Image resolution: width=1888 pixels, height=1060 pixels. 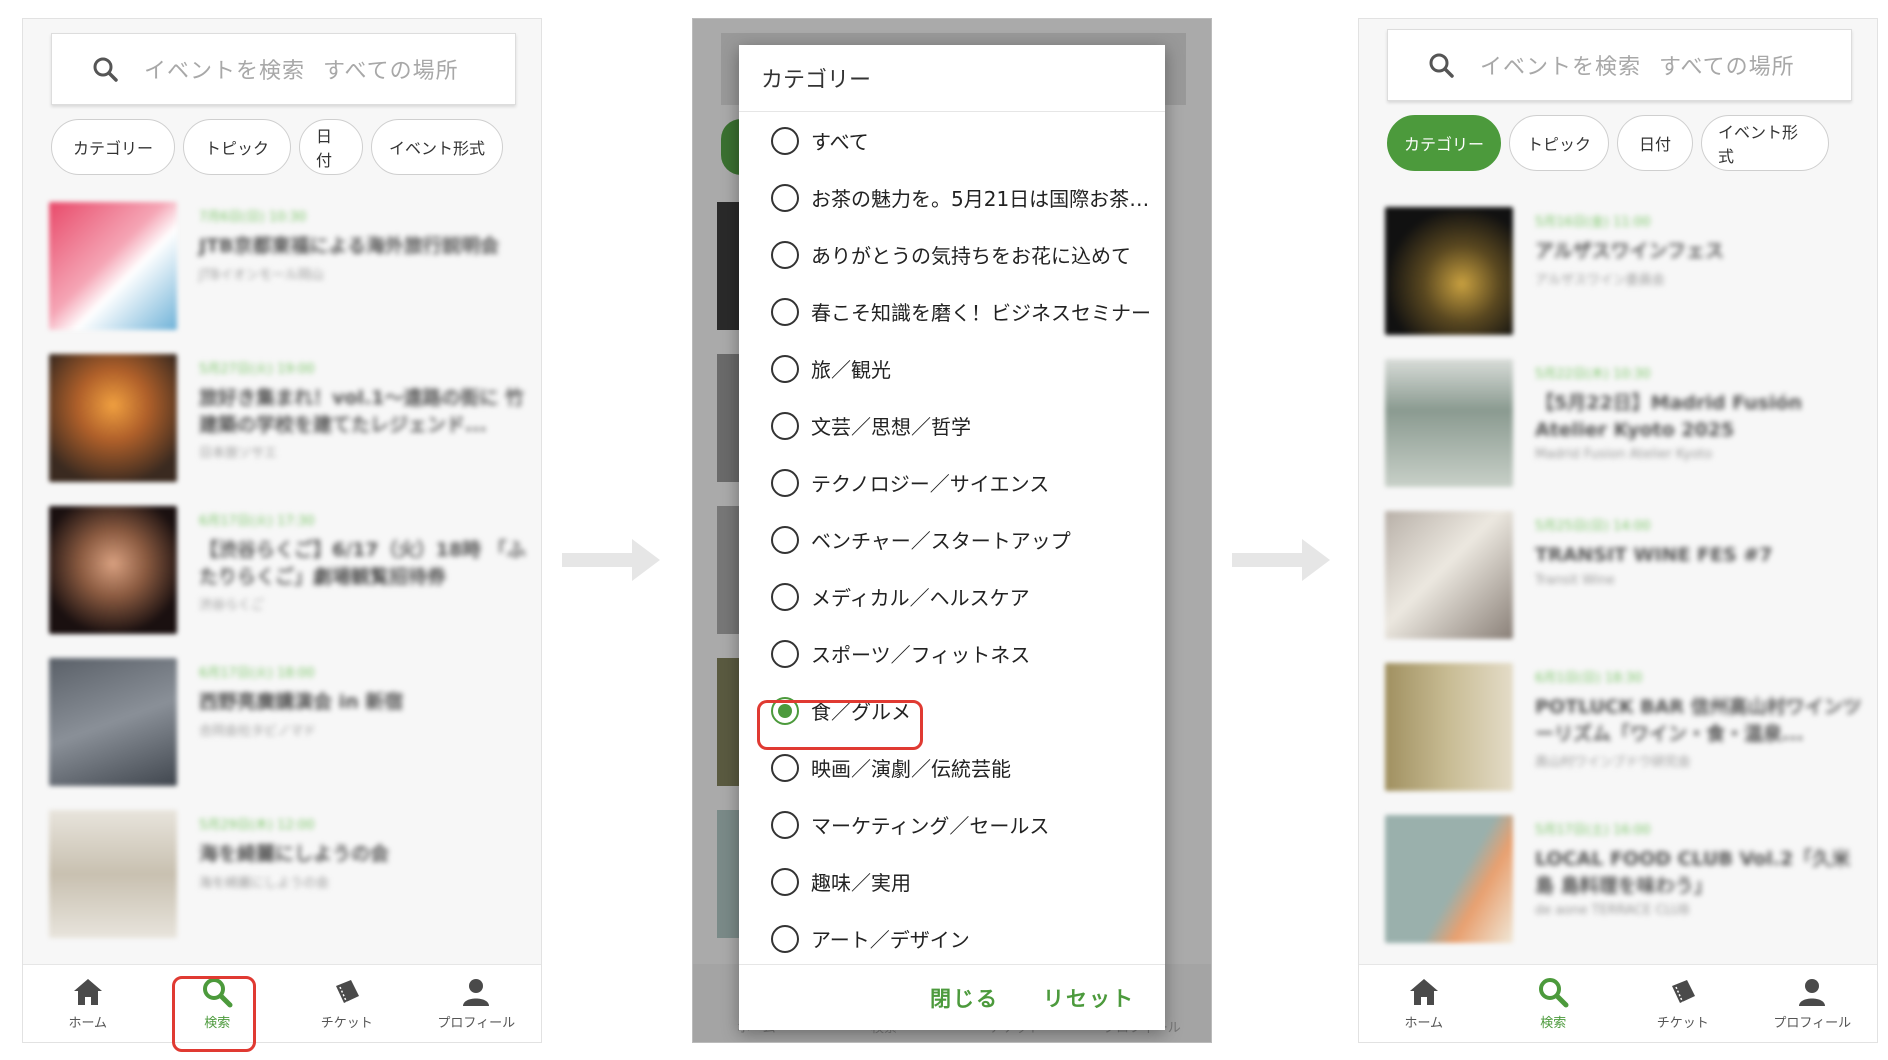 What do you see at coordinates (1089, 998) in the screenshot?
I see `reset-button: リセット` at bounding box center [1089, 998].